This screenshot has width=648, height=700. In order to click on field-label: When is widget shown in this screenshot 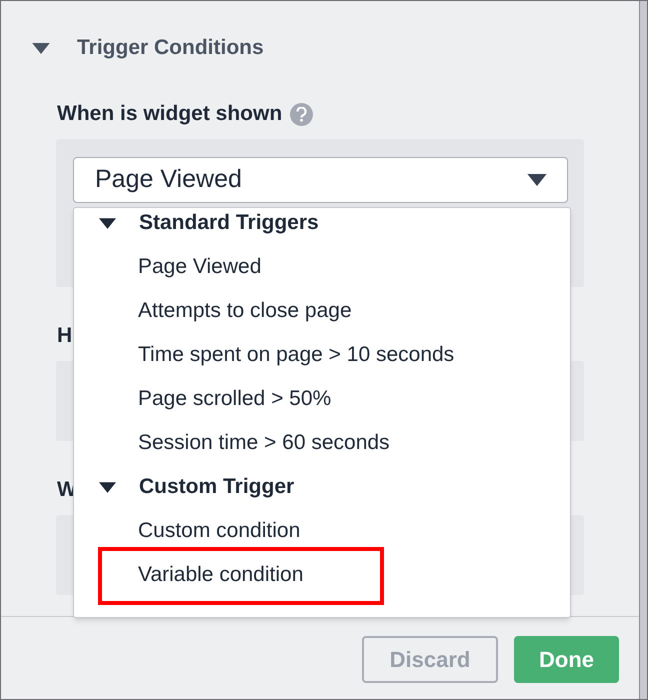, I will do `click(169, 114)`.